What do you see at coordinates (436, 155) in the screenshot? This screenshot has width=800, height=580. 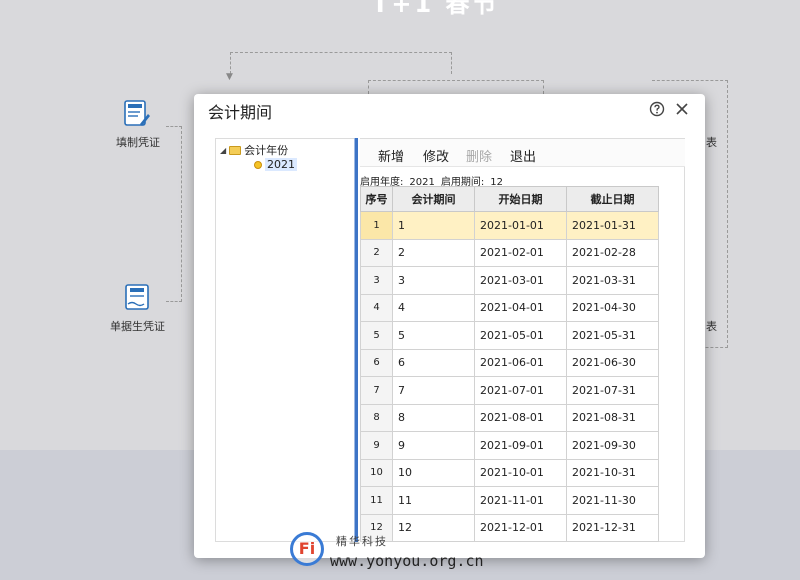 I see `edit-button: 修改` at bounding box center [436, 155].